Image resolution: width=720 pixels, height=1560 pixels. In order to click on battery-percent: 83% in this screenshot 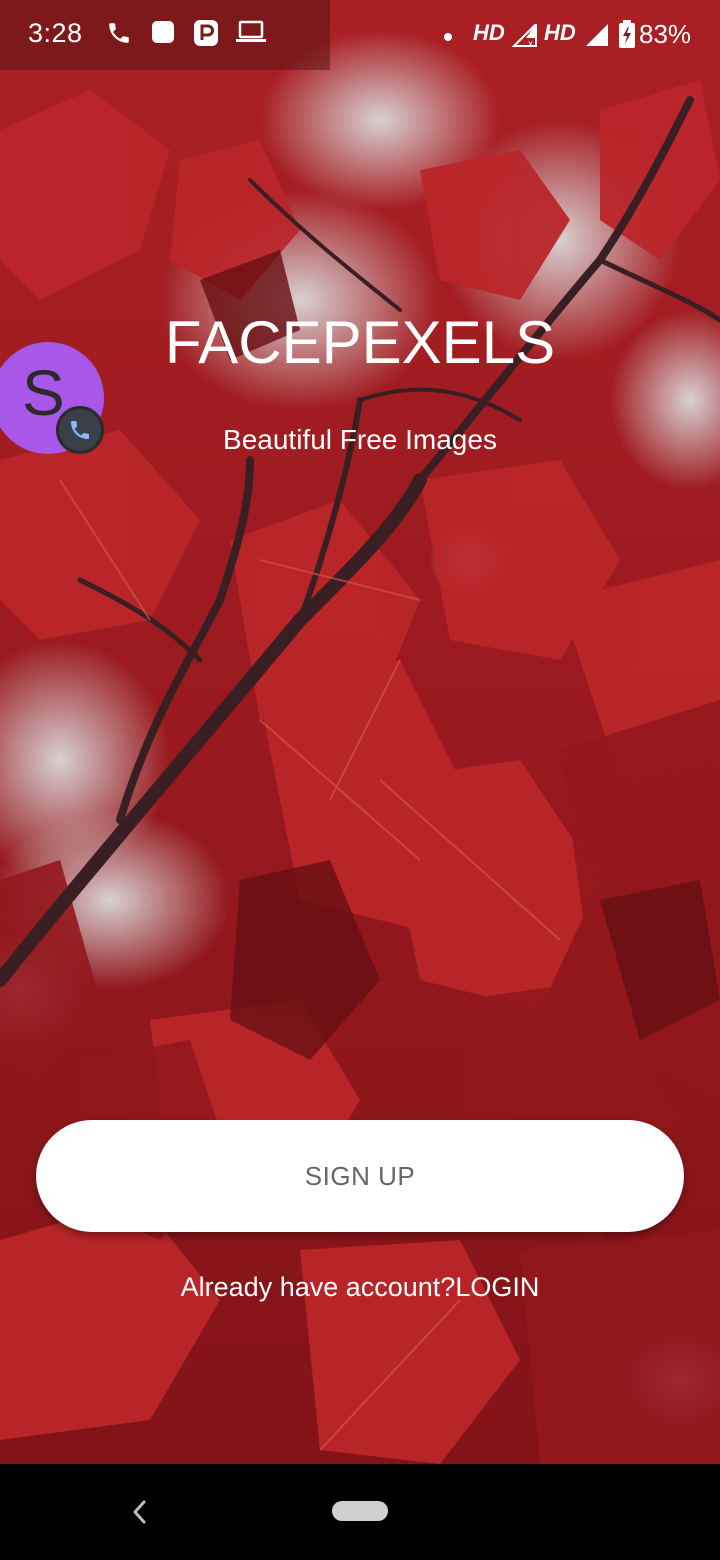, I will do `click(665, 34)`.